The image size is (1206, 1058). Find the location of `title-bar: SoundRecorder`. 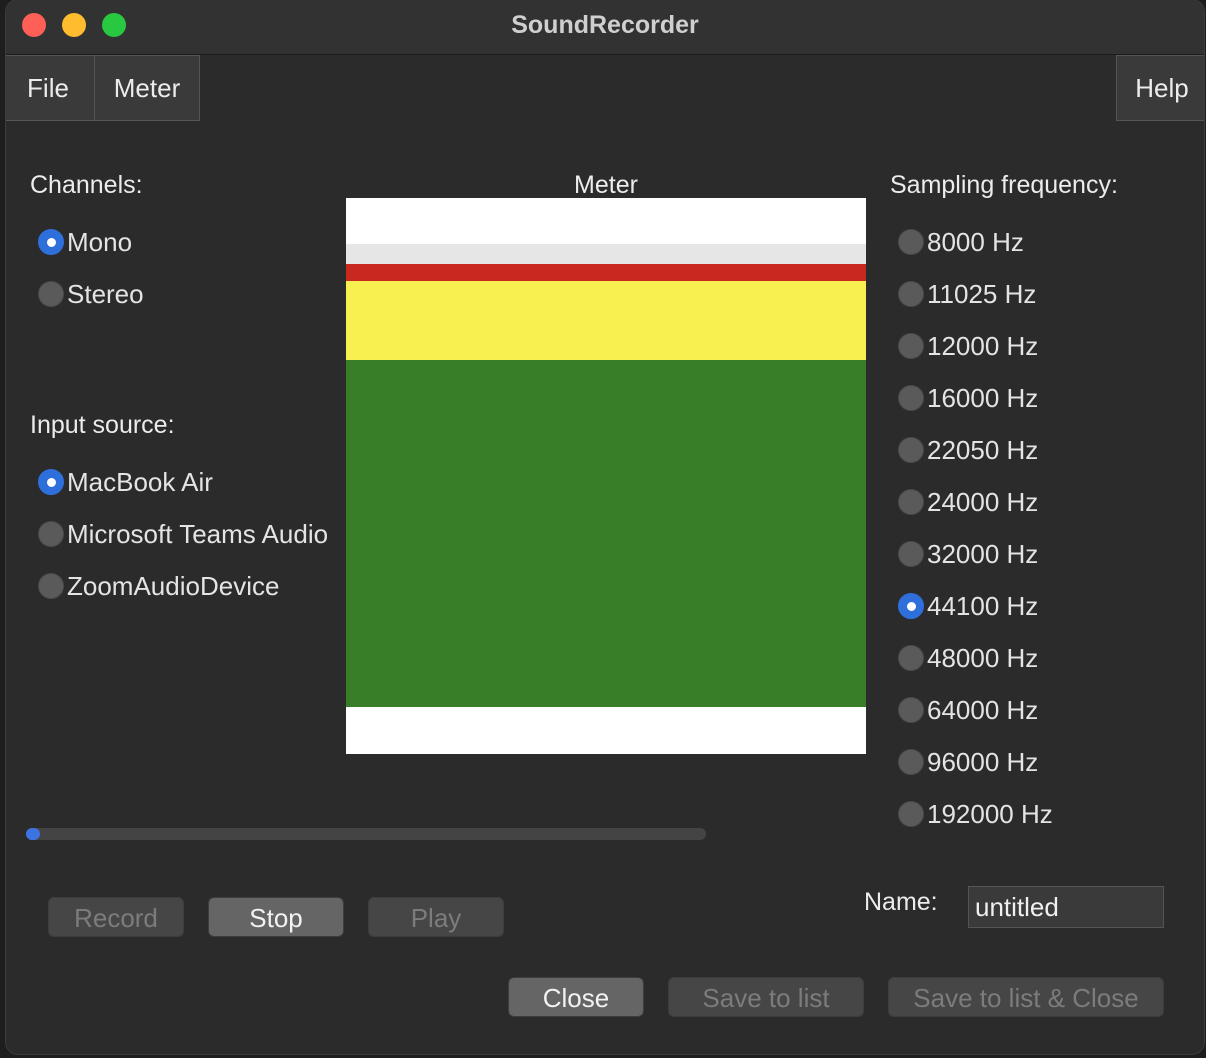

title-bar: SoundRecorder is located at coordinates (605, 27).